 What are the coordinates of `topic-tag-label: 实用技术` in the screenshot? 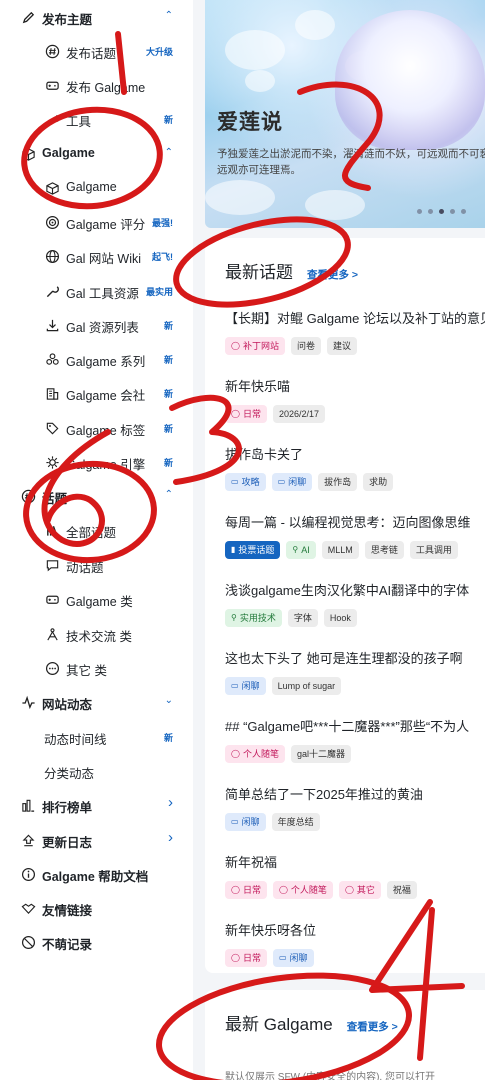 It's located at (257, 618).